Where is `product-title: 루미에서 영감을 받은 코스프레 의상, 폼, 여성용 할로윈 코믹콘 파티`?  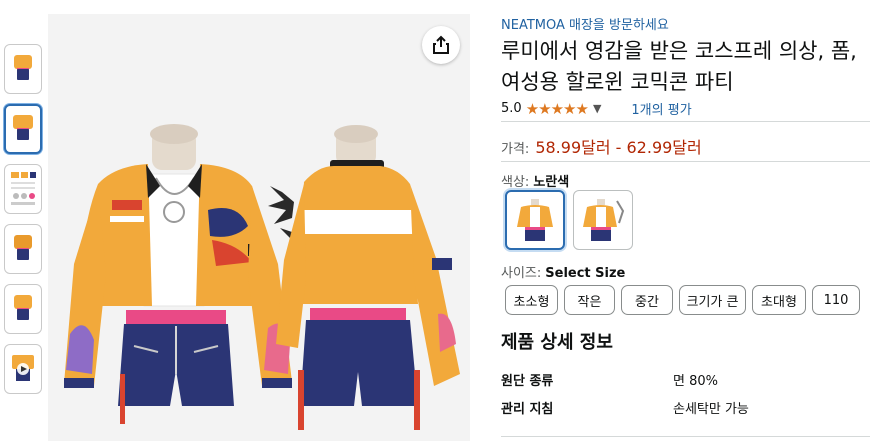 product-title: 루미에서 영감을 받은 코스프레 의상, 폼, 여성용 할로윈 코믹콘 파티 is located at coordinates (679, 66).